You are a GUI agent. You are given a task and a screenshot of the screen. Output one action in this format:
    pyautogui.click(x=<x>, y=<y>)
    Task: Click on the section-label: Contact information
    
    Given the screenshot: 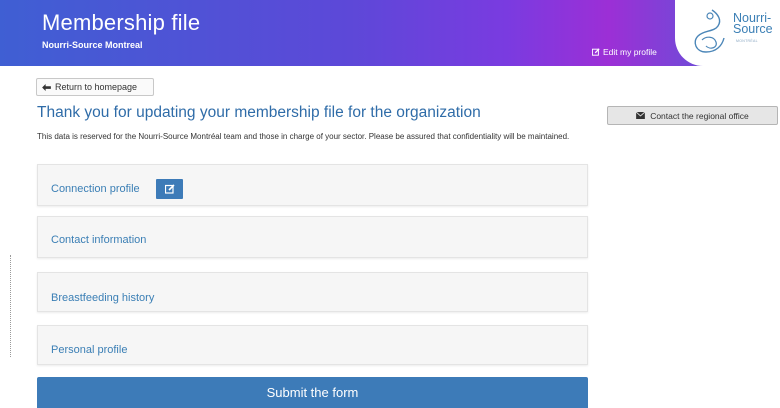 What is the action you would take?
    pyautogui.click(x=99, y=240)
    